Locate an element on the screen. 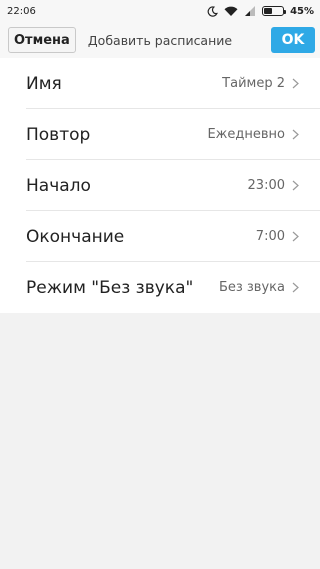 This screenshot has width=320, height=569. setting-row-silent-mode: Режим "Без звука" Без звука is located at coordinates (160, 287).